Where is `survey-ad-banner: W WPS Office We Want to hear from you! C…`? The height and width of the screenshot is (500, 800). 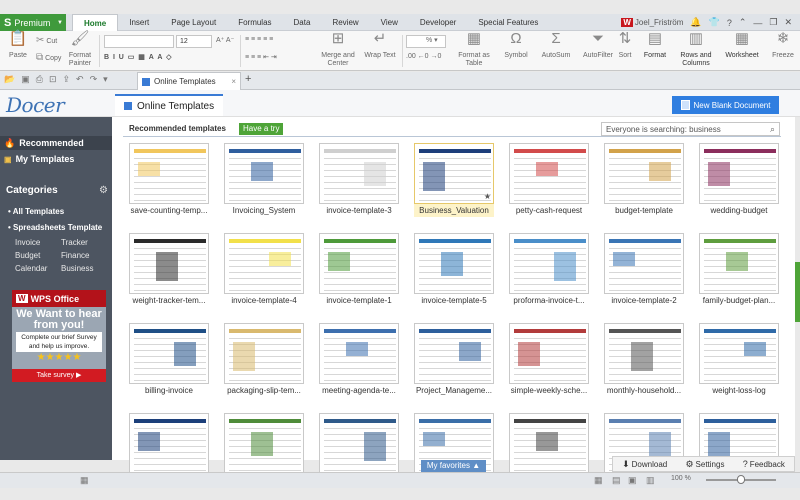 survey-ad-banner: W WPS Office We Want to hear from you! C… is located at coordinates (59, 336).